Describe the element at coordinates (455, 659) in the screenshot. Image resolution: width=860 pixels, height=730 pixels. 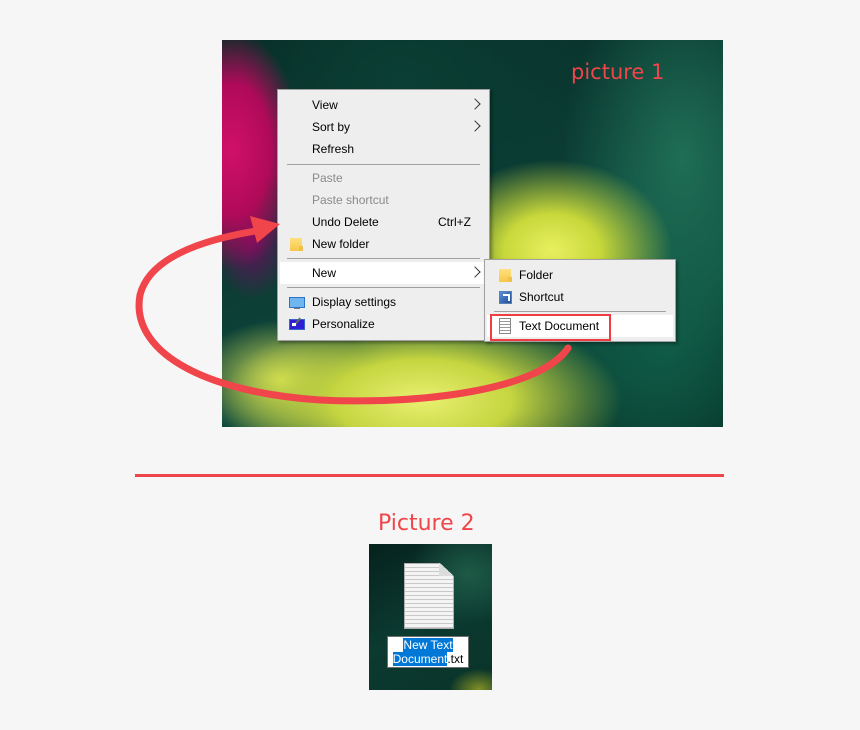
I see `file-extension: .txt` at that location.